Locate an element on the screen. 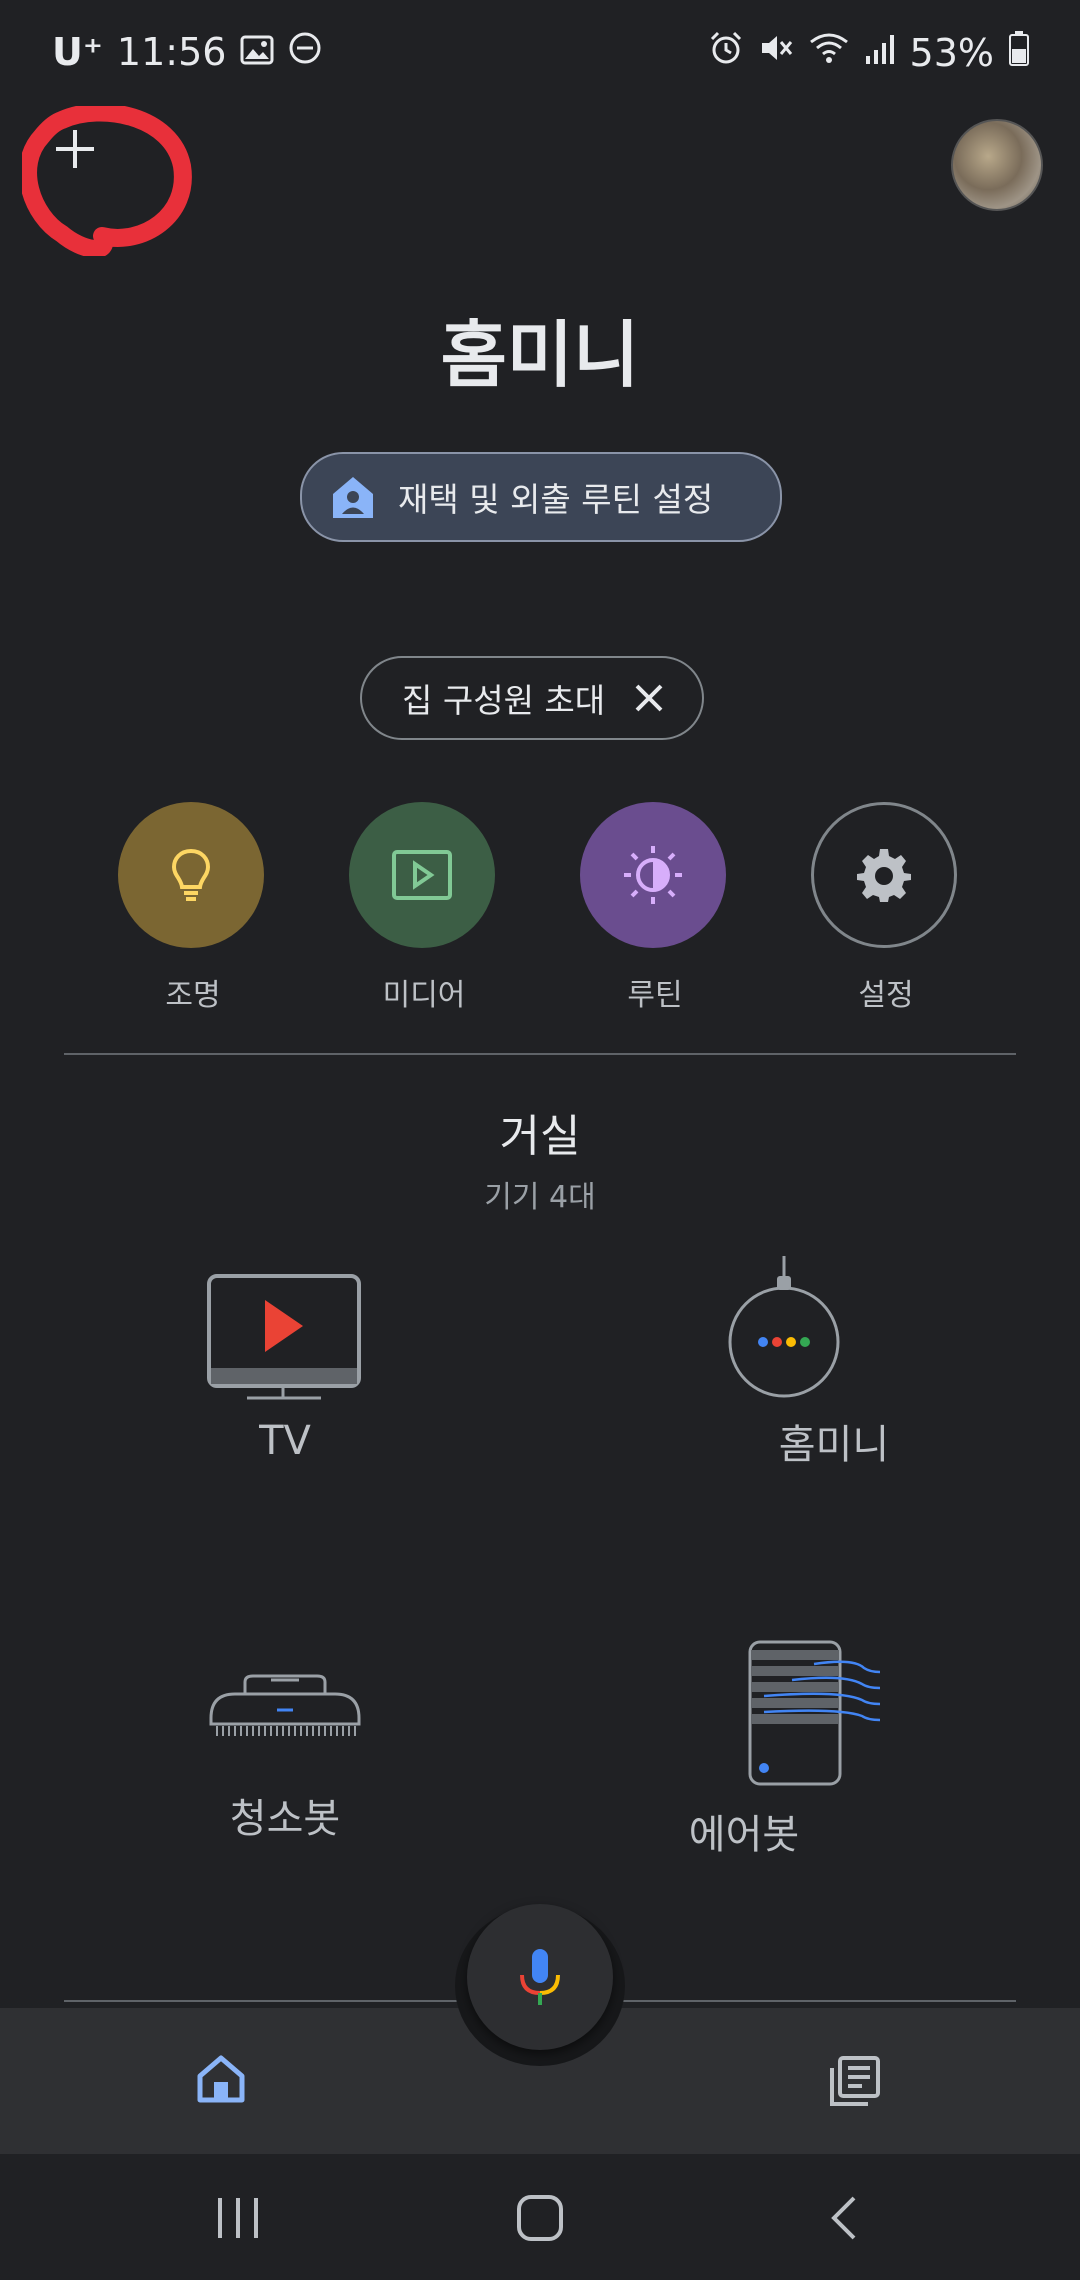  device-label: 홈미니 is located at coordinates (834, 1445).